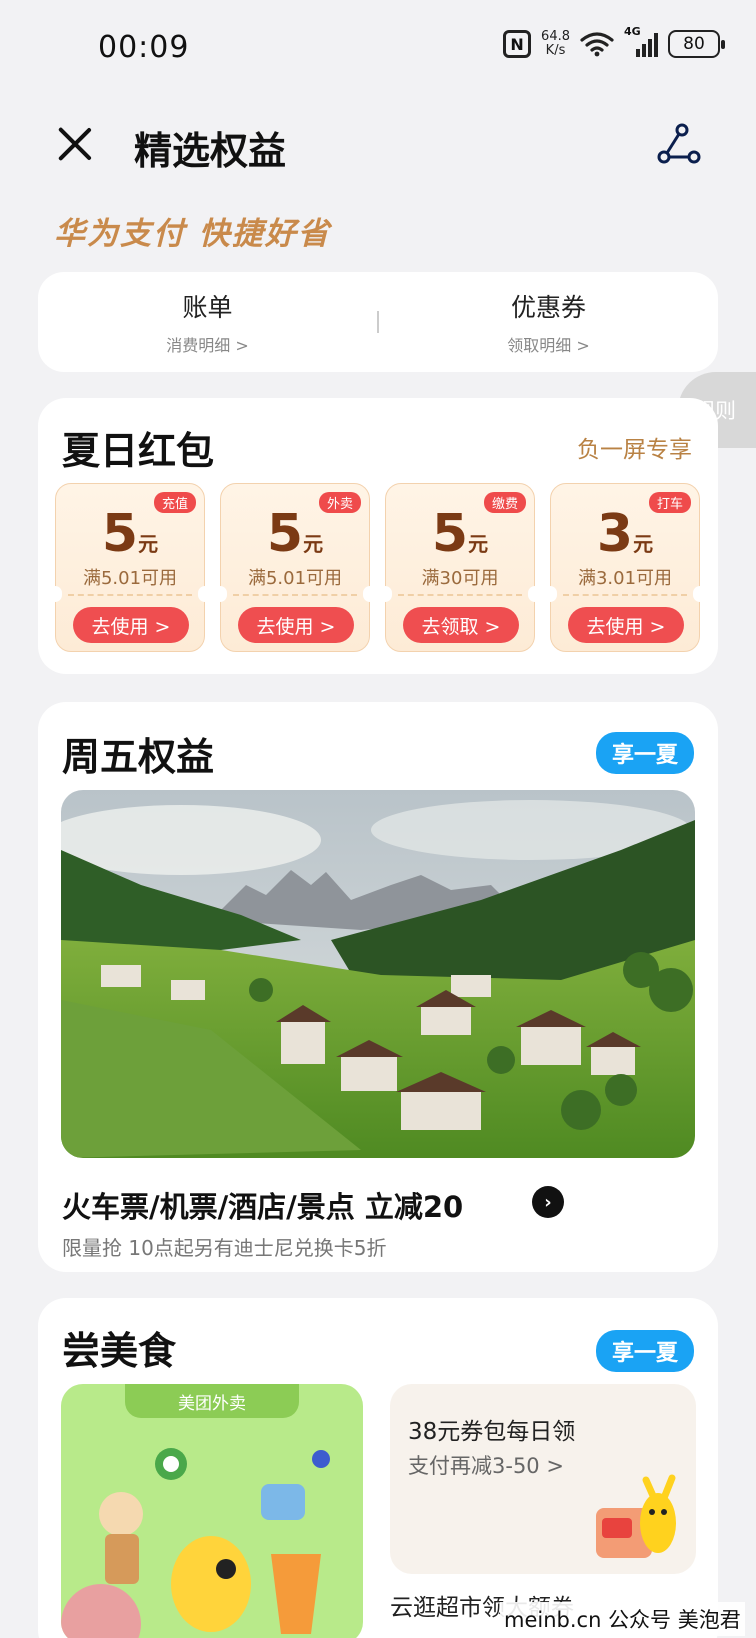 The width and height of the screenshot is (756, 1638). What do you see at coordinates (555, 36) in the screenshot?
I see `network-speed-value: 64.8` at bounding box center [555, 36].